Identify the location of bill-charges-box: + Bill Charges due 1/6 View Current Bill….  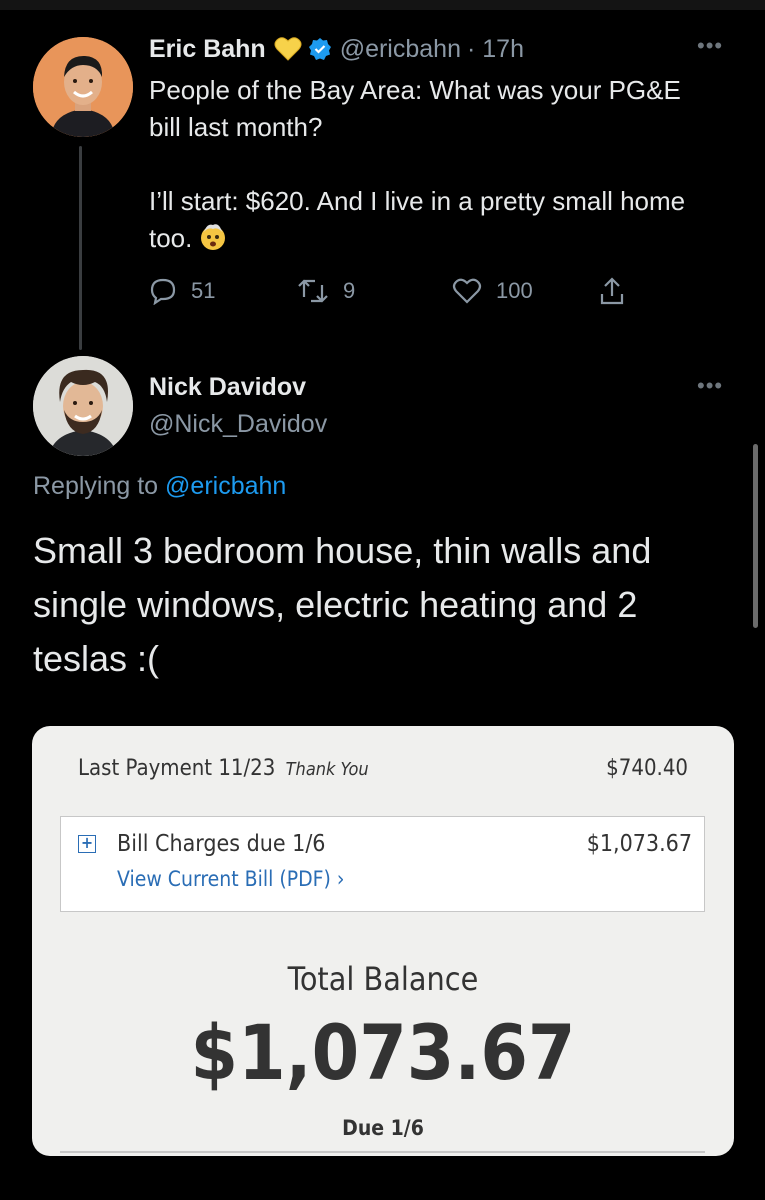
(382, 864).